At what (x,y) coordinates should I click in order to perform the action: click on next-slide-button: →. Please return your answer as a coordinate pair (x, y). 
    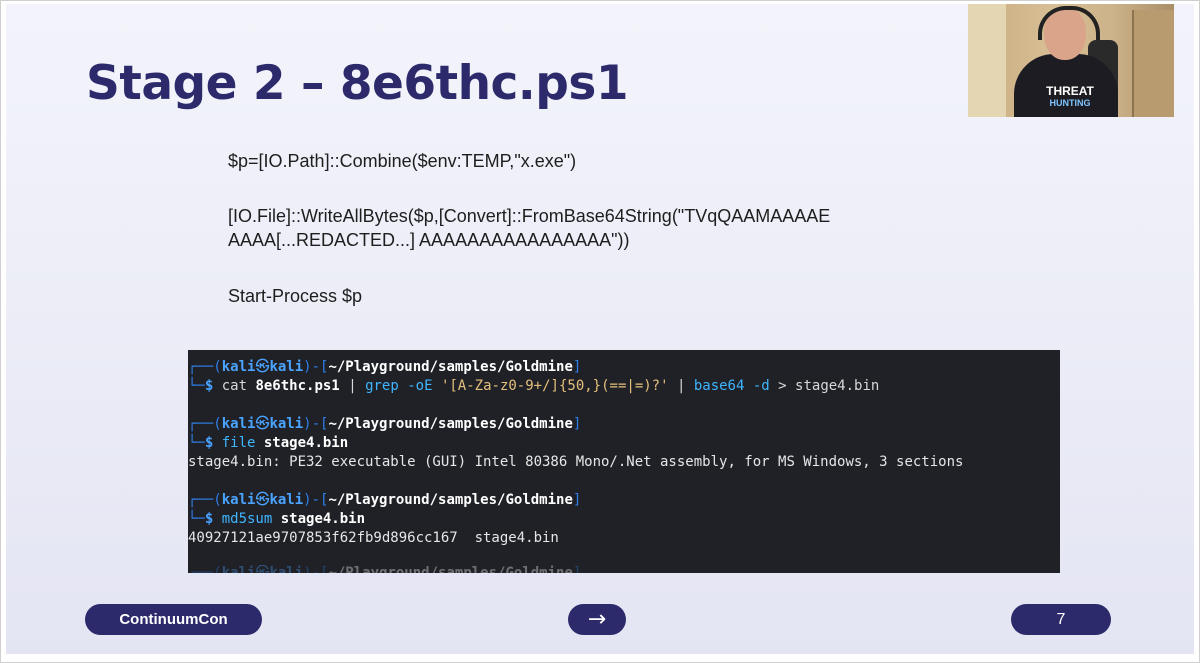
    Looking at the image, I should click on (597, 619).